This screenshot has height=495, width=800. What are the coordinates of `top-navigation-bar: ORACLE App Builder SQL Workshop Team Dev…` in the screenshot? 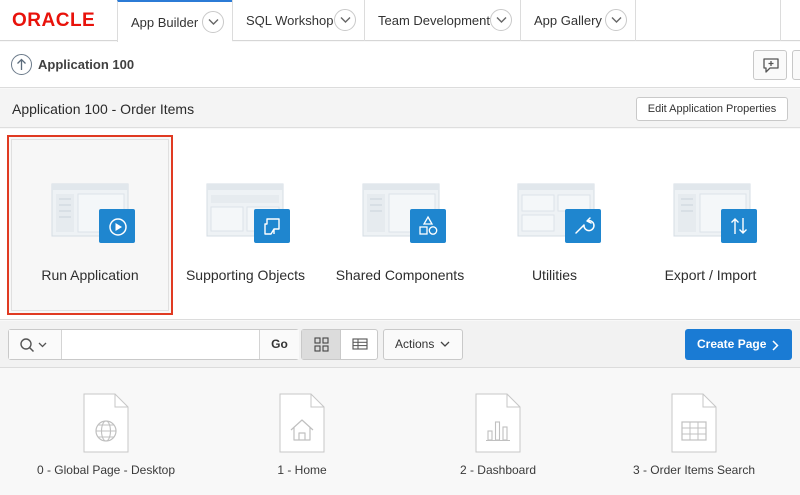 It's located at (400, 21).